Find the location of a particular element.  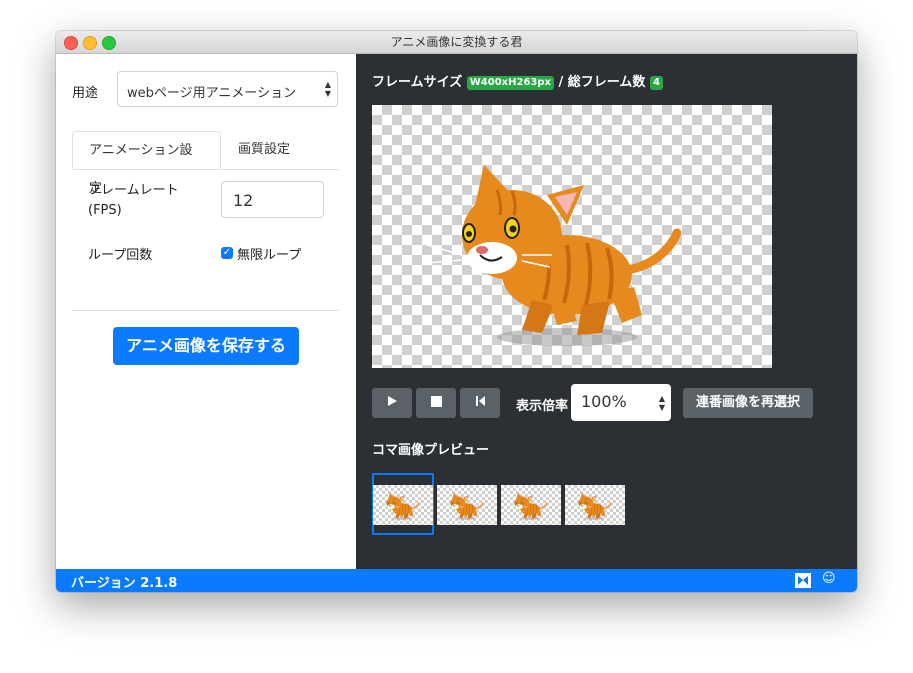

window-icon is located at coordinates (803, 580).